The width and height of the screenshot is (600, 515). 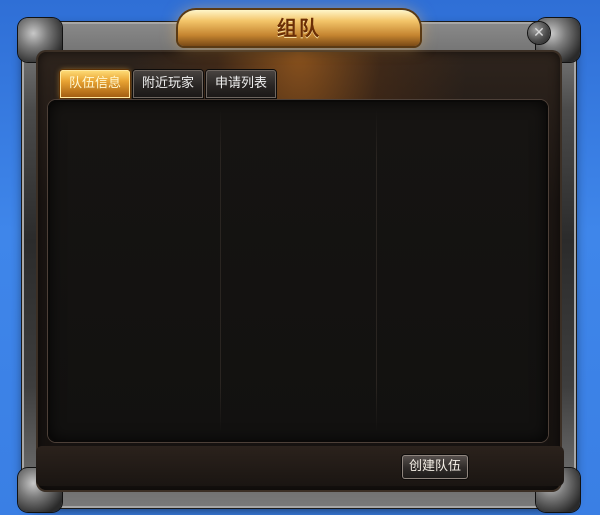 I want to click on window-title: 组队, so click(x=299, y=28).